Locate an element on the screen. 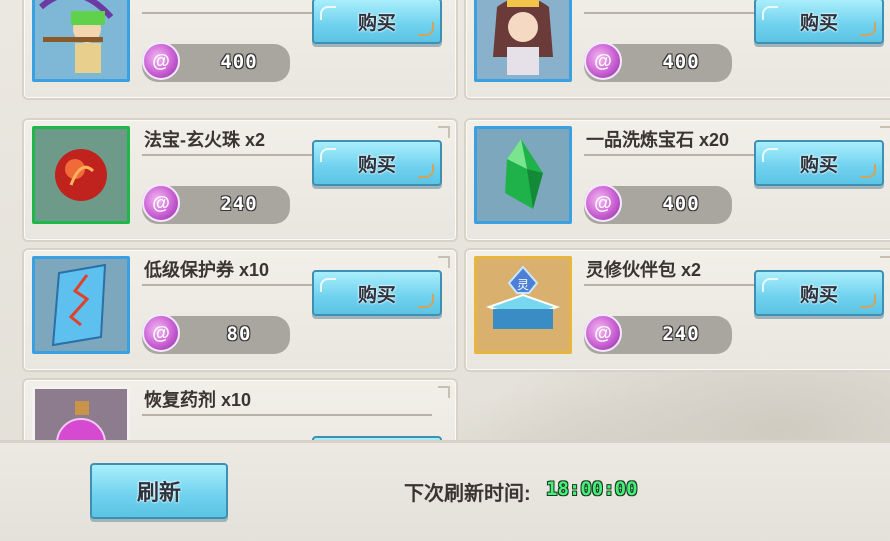  item-name: 一品洗炼宝石 x20 is located at coordinates (658, 140).